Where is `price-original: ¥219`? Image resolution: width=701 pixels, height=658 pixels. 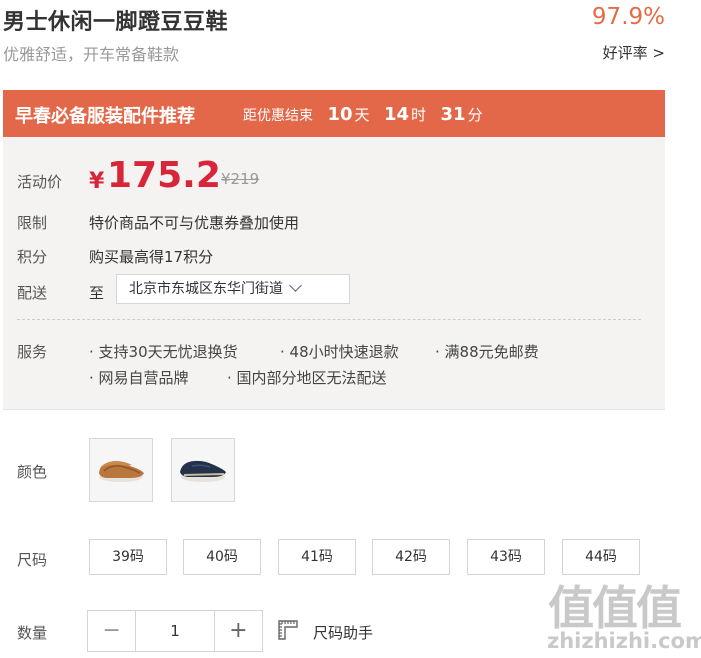 price-original: ¥219 is located at coordinates (240, 179).